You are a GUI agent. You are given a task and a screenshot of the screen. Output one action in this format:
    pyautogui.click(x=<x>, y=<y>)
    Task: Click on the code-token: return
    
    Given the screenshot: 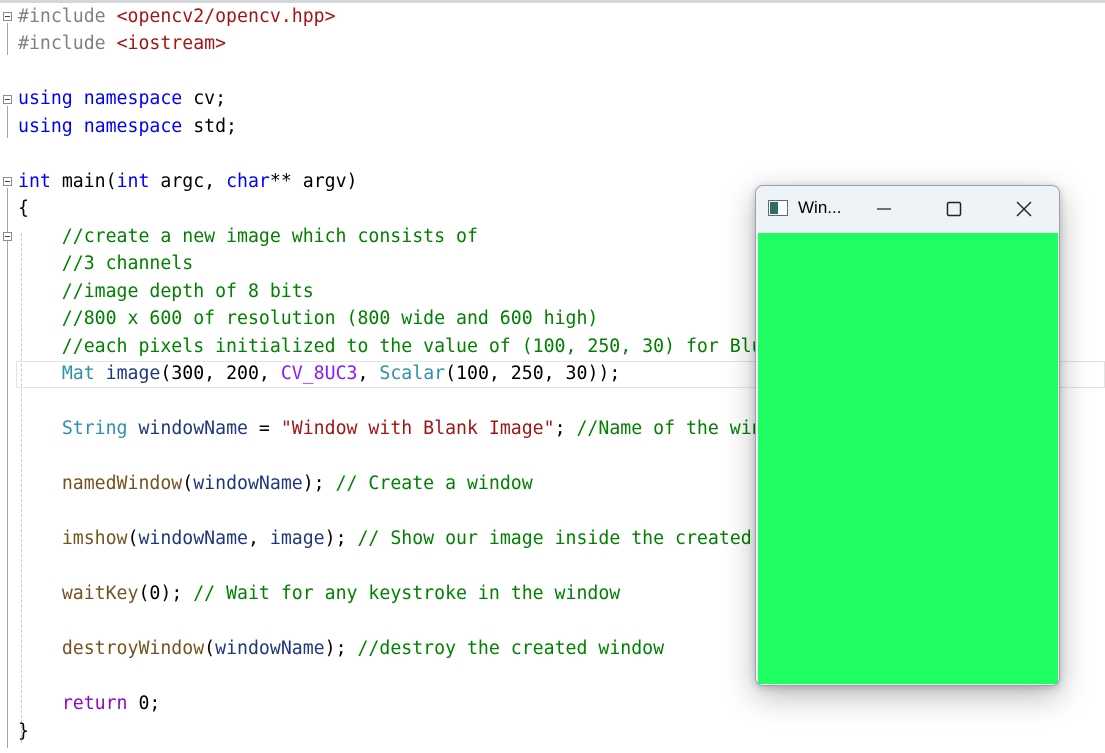 What is the action you would take?
    pyautogui.click(x=100, y=703)
    